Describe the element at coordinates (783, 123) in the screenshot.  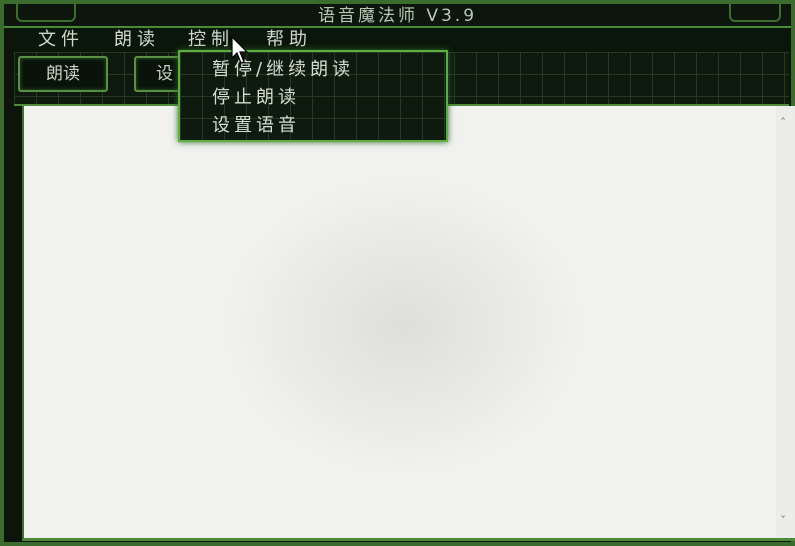
I see `scroll-up-icon: ˄` at that location.